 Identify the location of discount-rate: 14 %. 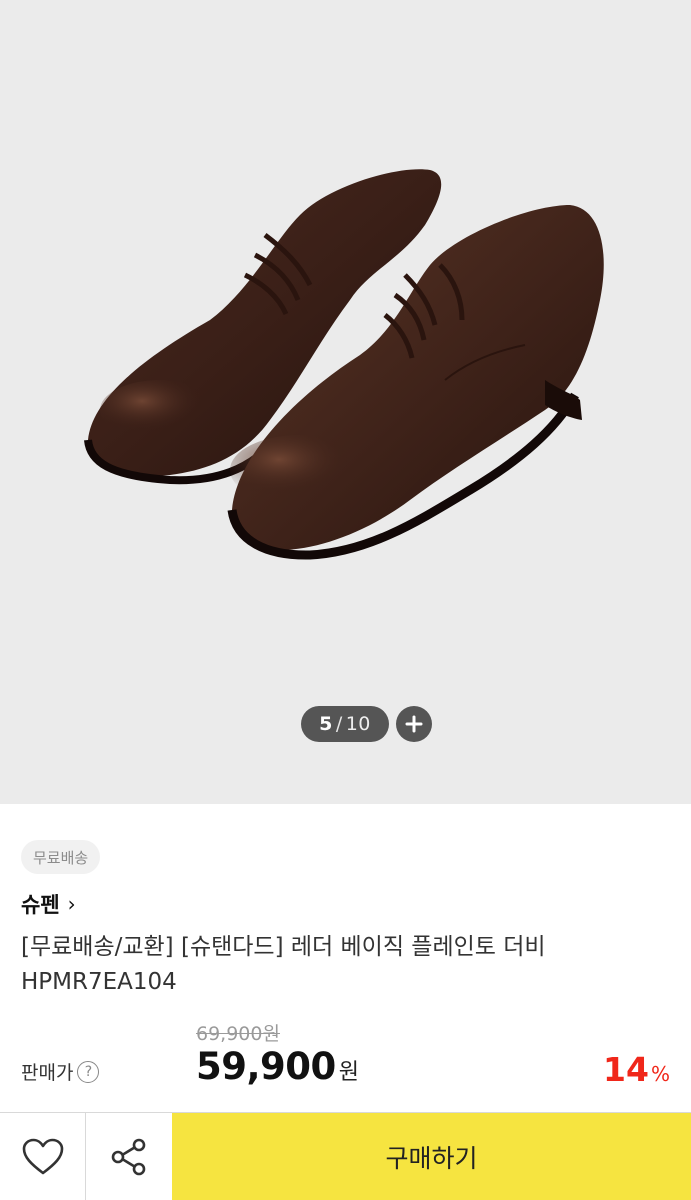
(636, 1069).